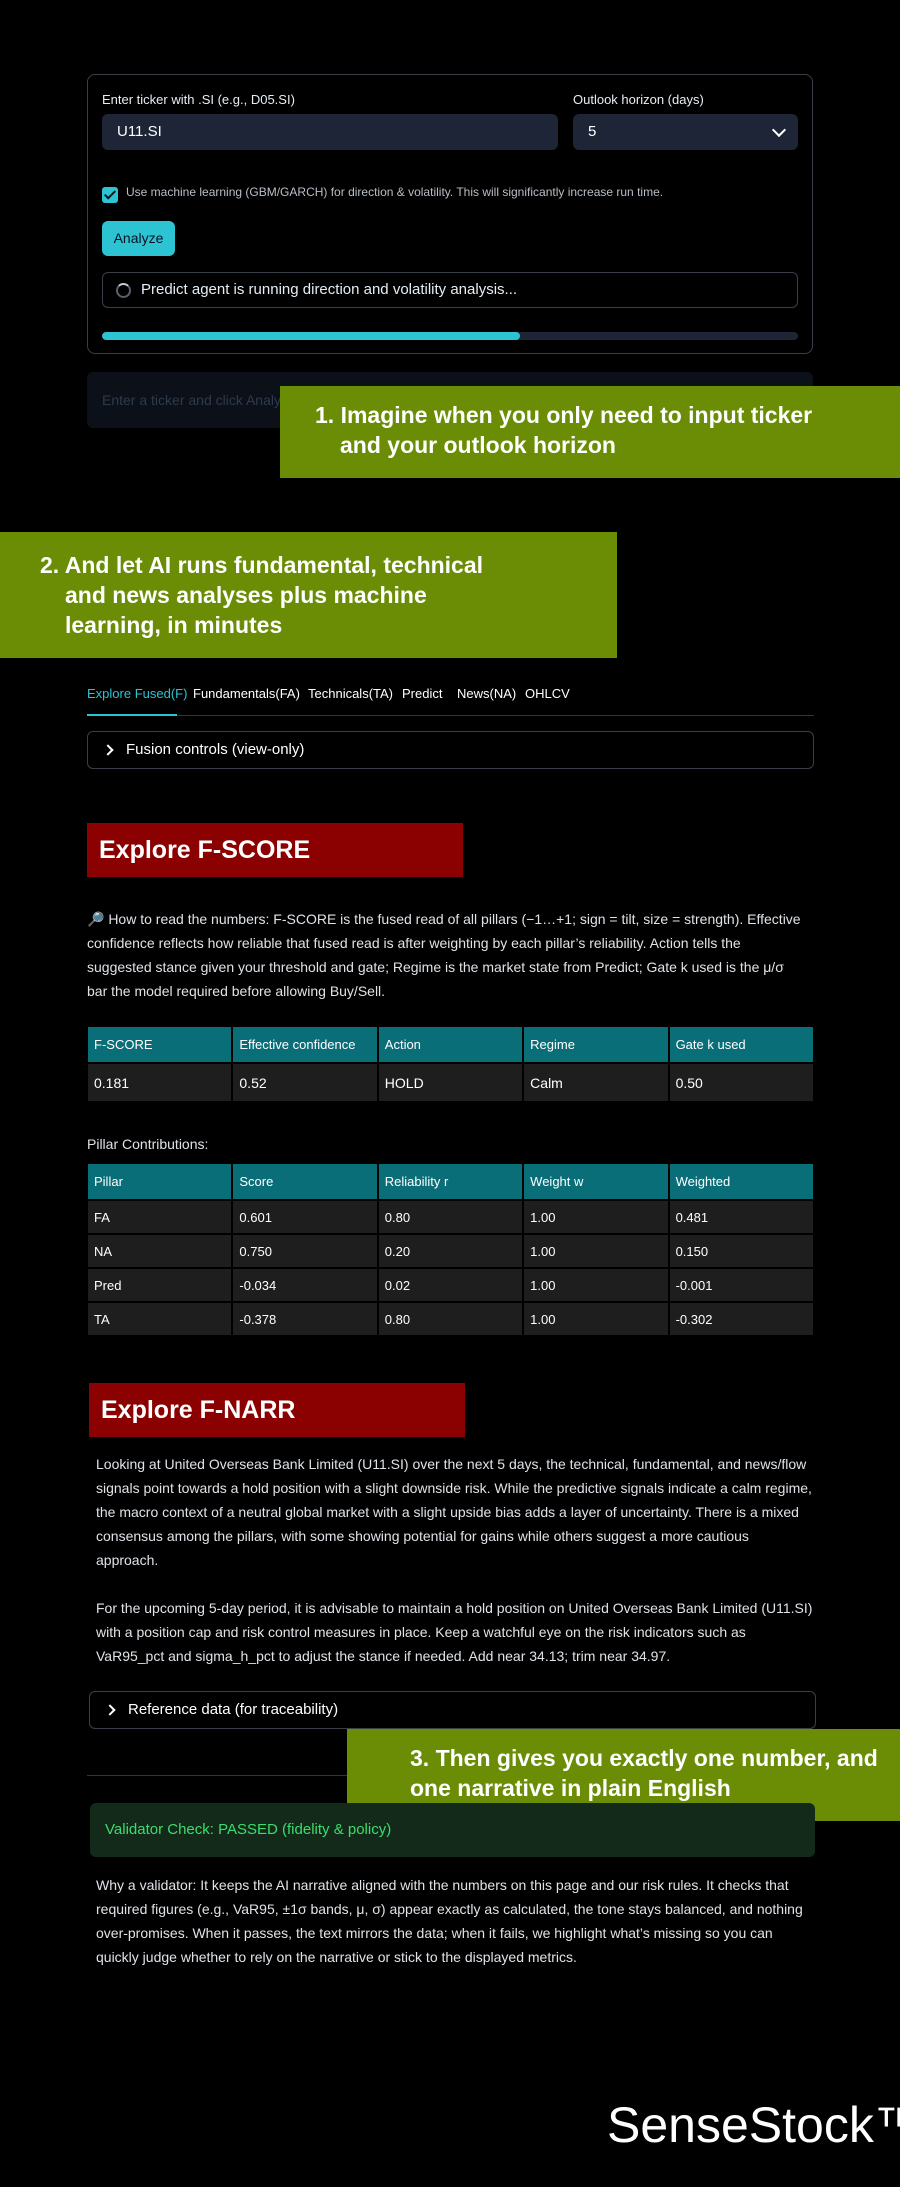 This screenshot has width=900, height=2187. What do you see at coordinates (123, 290) in the screenshot?
I see `spinner-icon` at bounding box center [123, 290].